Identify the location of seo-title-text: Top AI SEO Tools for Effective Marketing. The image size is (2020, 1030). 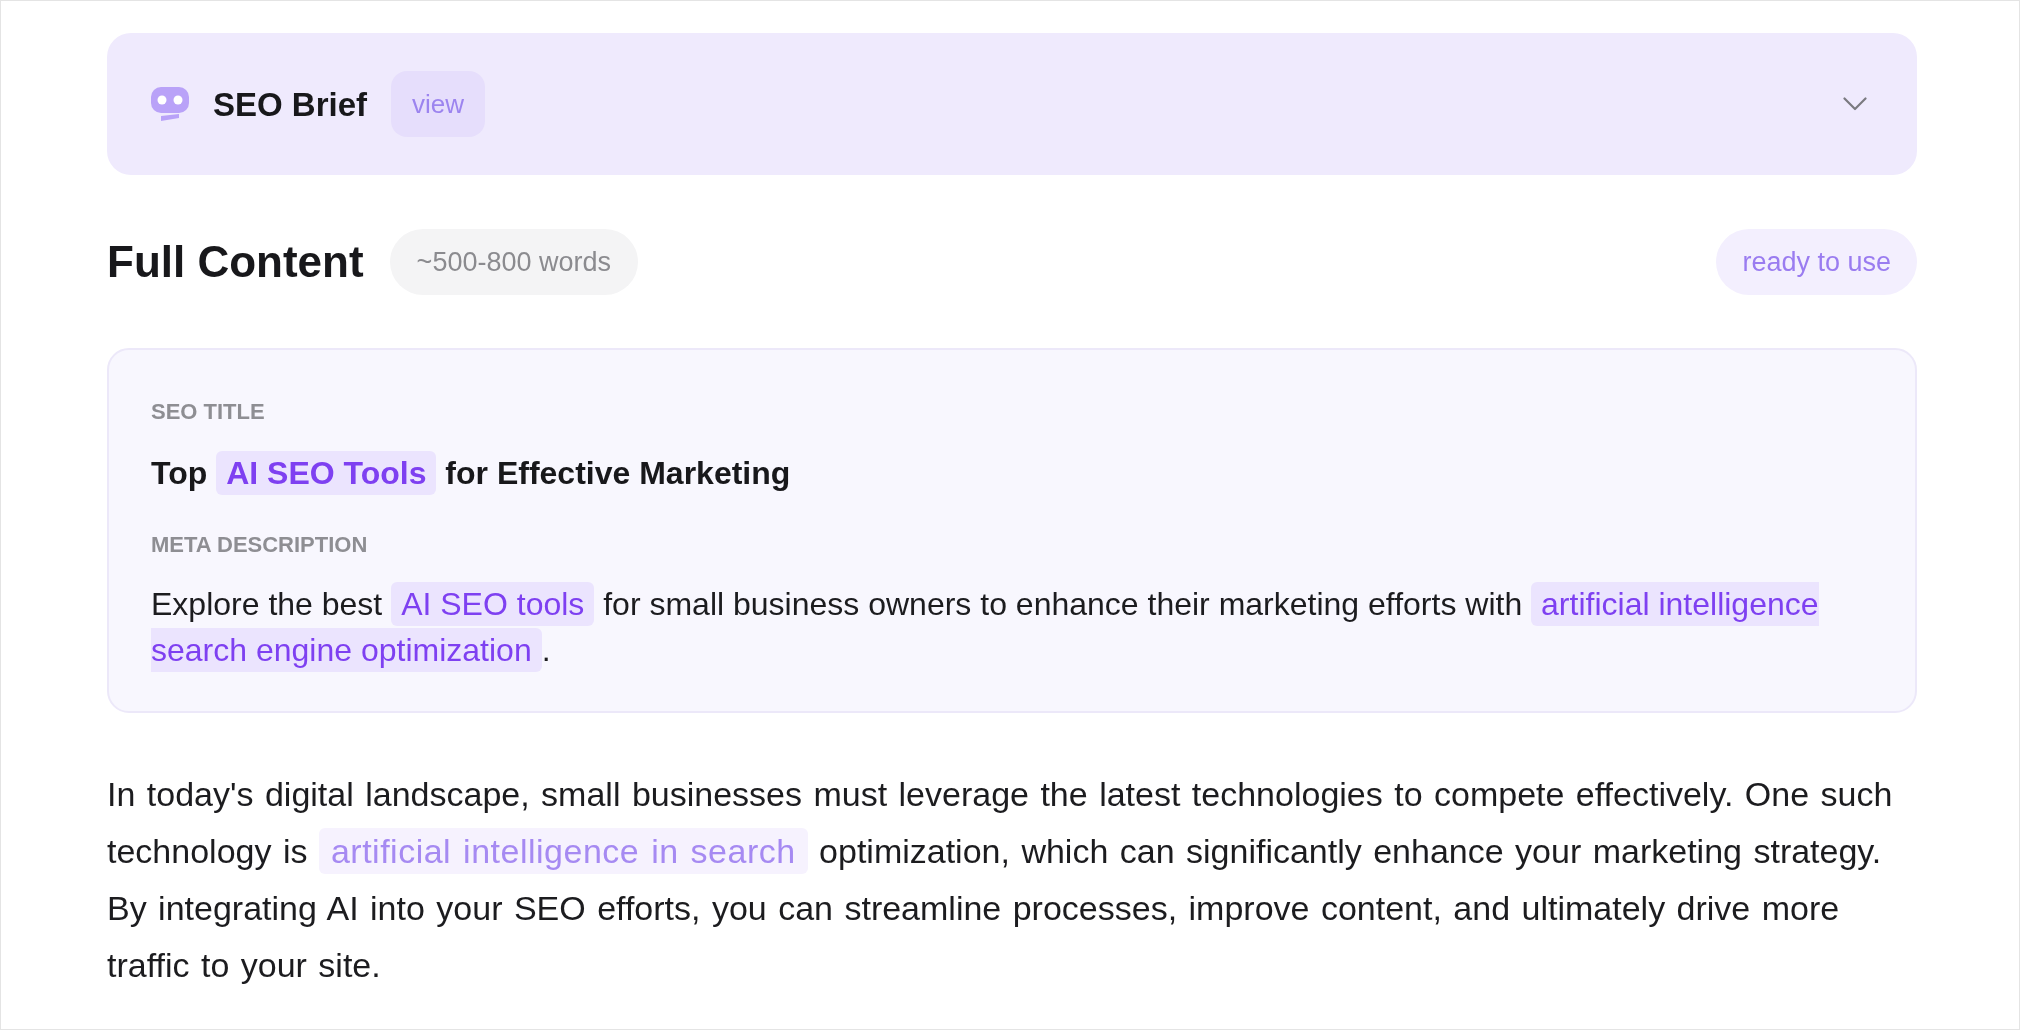
(1013, 473).